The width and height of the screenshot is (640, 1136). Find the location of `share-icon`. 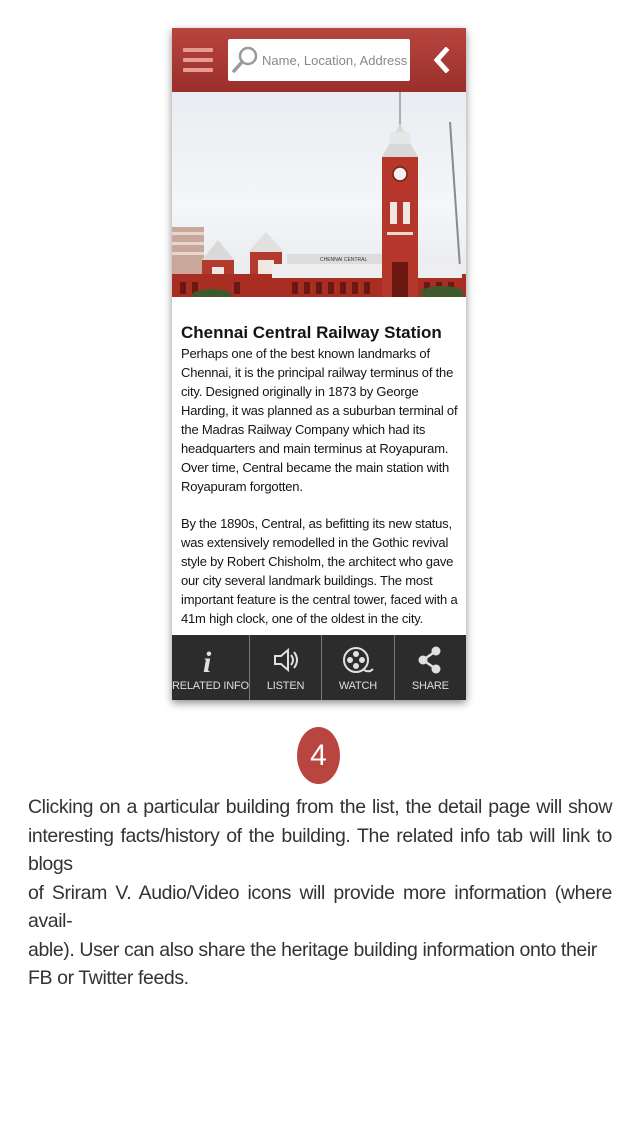

share-icon is located at coordinates (429, 660).